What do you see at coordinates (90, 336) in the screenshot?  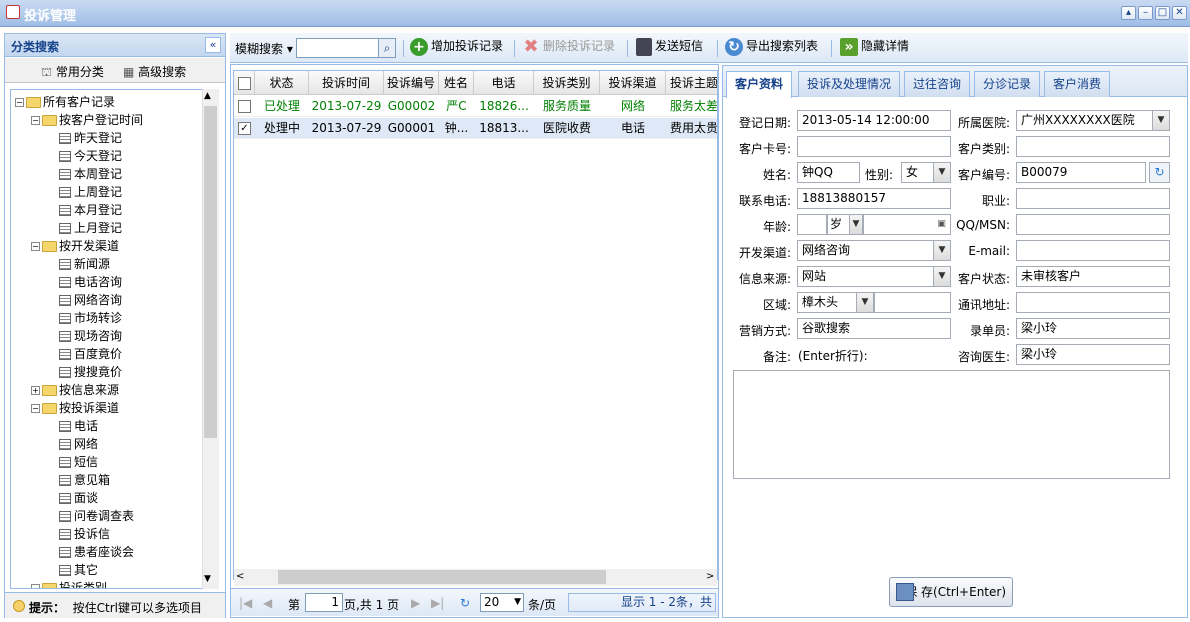 I see `tree-leaf: 现场咨询` at bounding box center [90, 336].